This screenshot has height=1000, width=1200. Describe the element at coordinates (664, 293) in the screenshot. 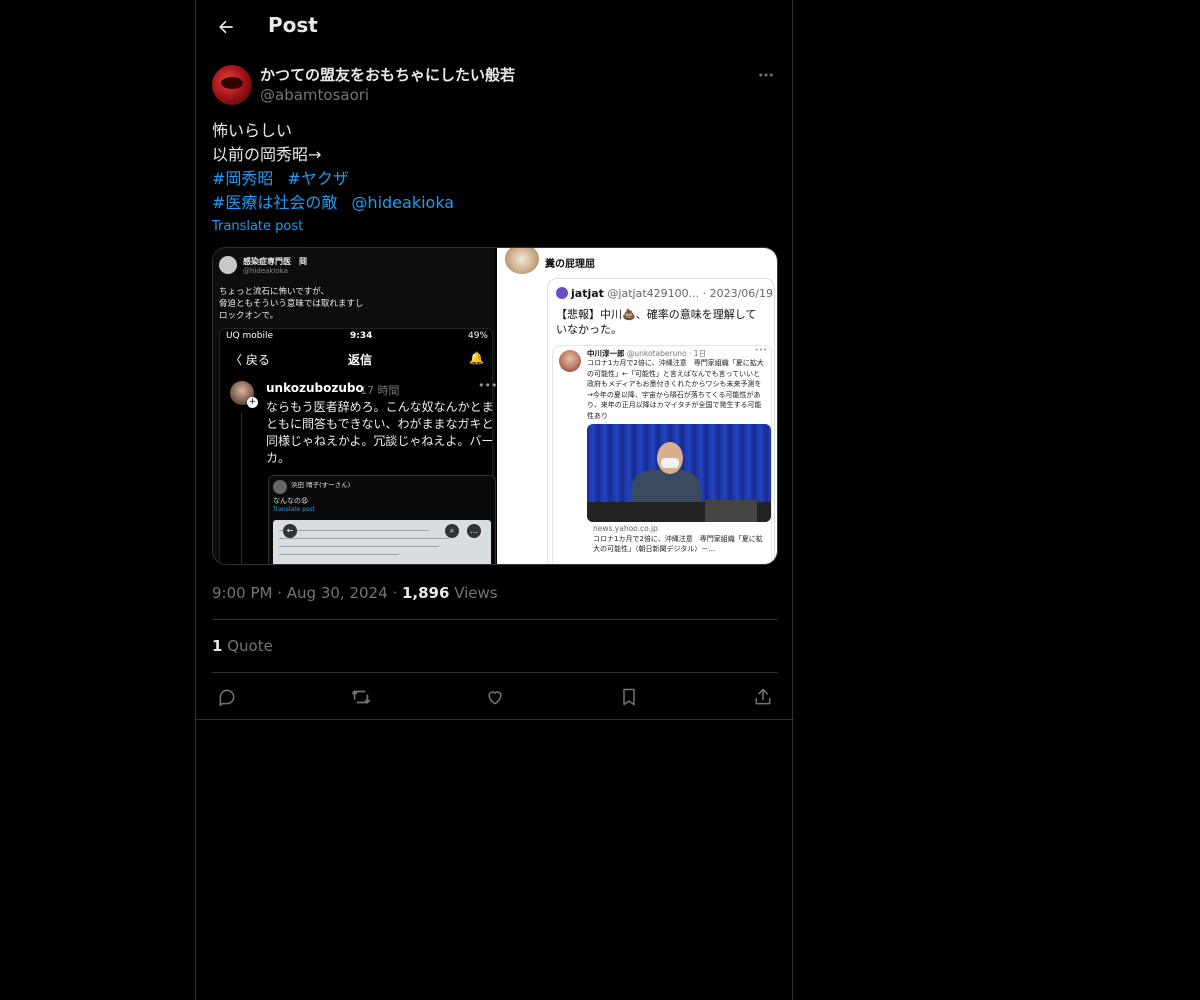

I see `quoted-user: jatjat @jatjat429100... · 2023/06/19` at that location.